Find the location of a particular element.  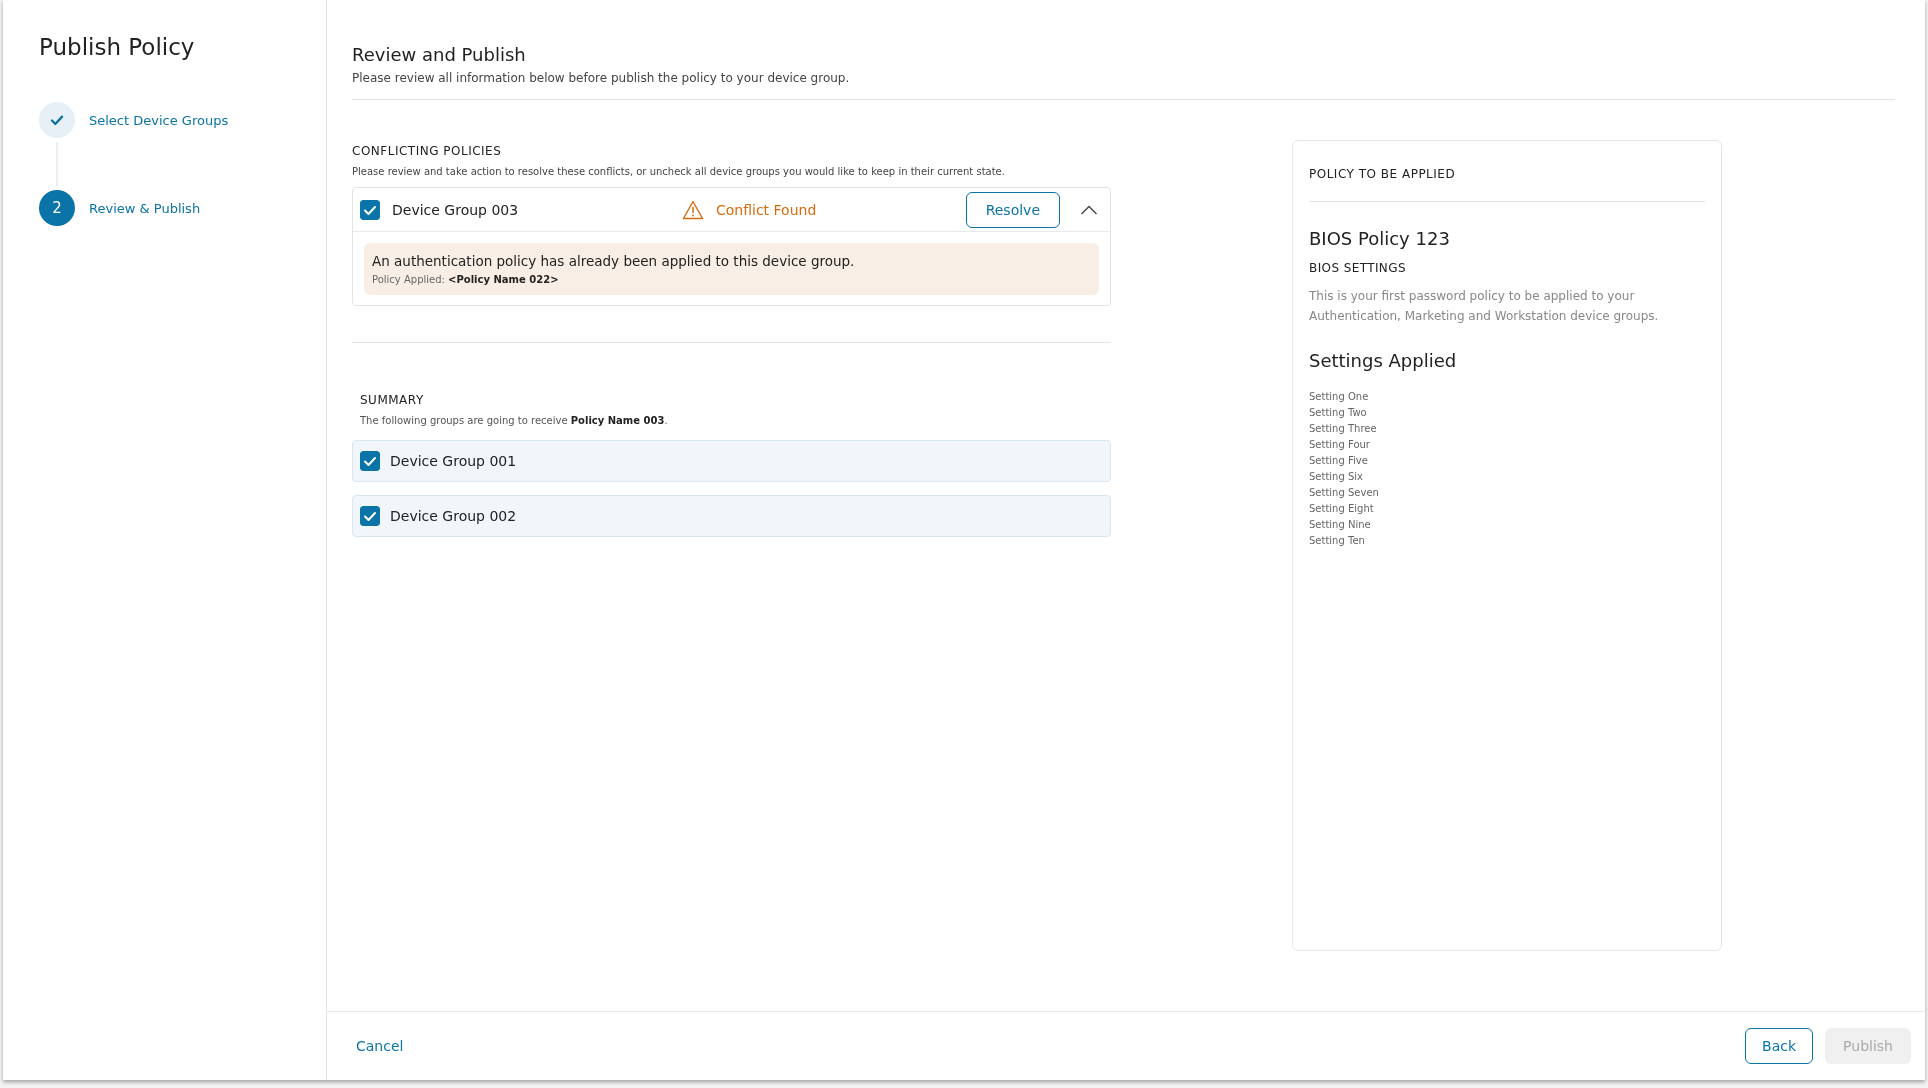

warning-icon is located at coordinates (693, 209).